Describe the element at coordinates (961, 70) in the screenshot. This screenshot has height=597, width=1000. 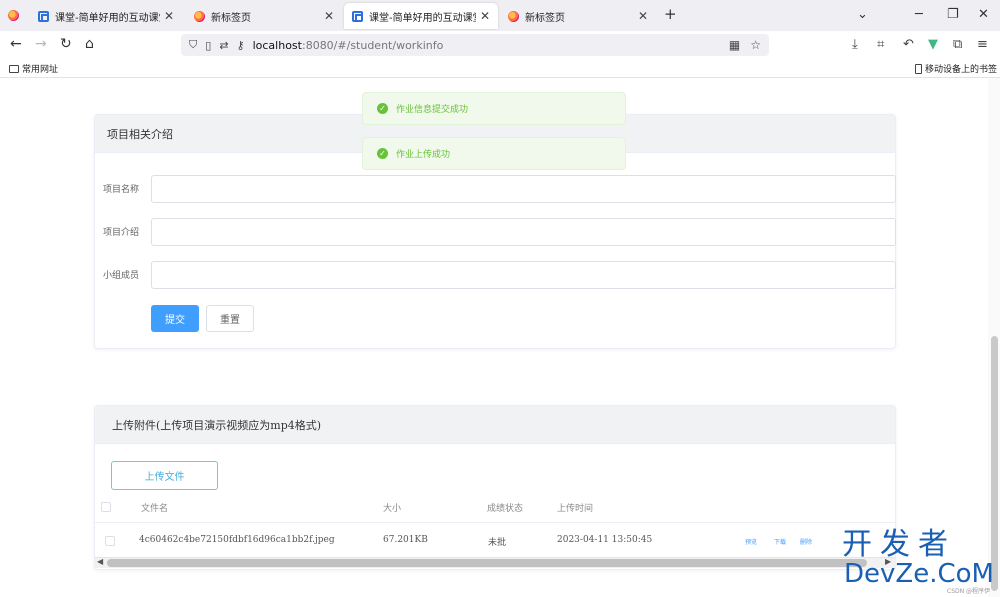
I see `bookmark-mobile-label: 移动设备上的书签` at that location.